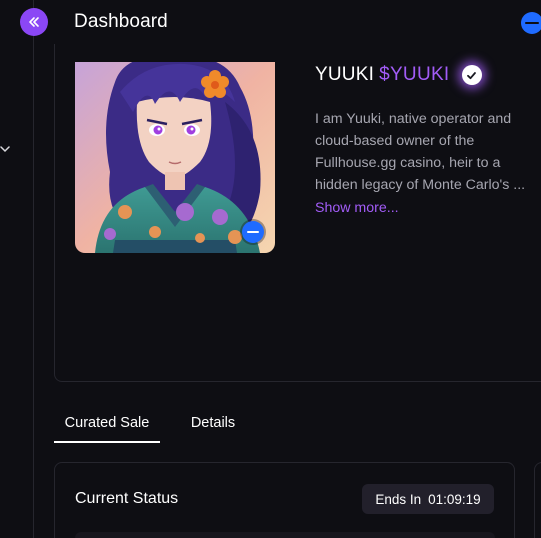 The image size is (541, 538). Describe the element at coordinates (287, 22) in the screenshot. I see `header: Dashboard` at that location.